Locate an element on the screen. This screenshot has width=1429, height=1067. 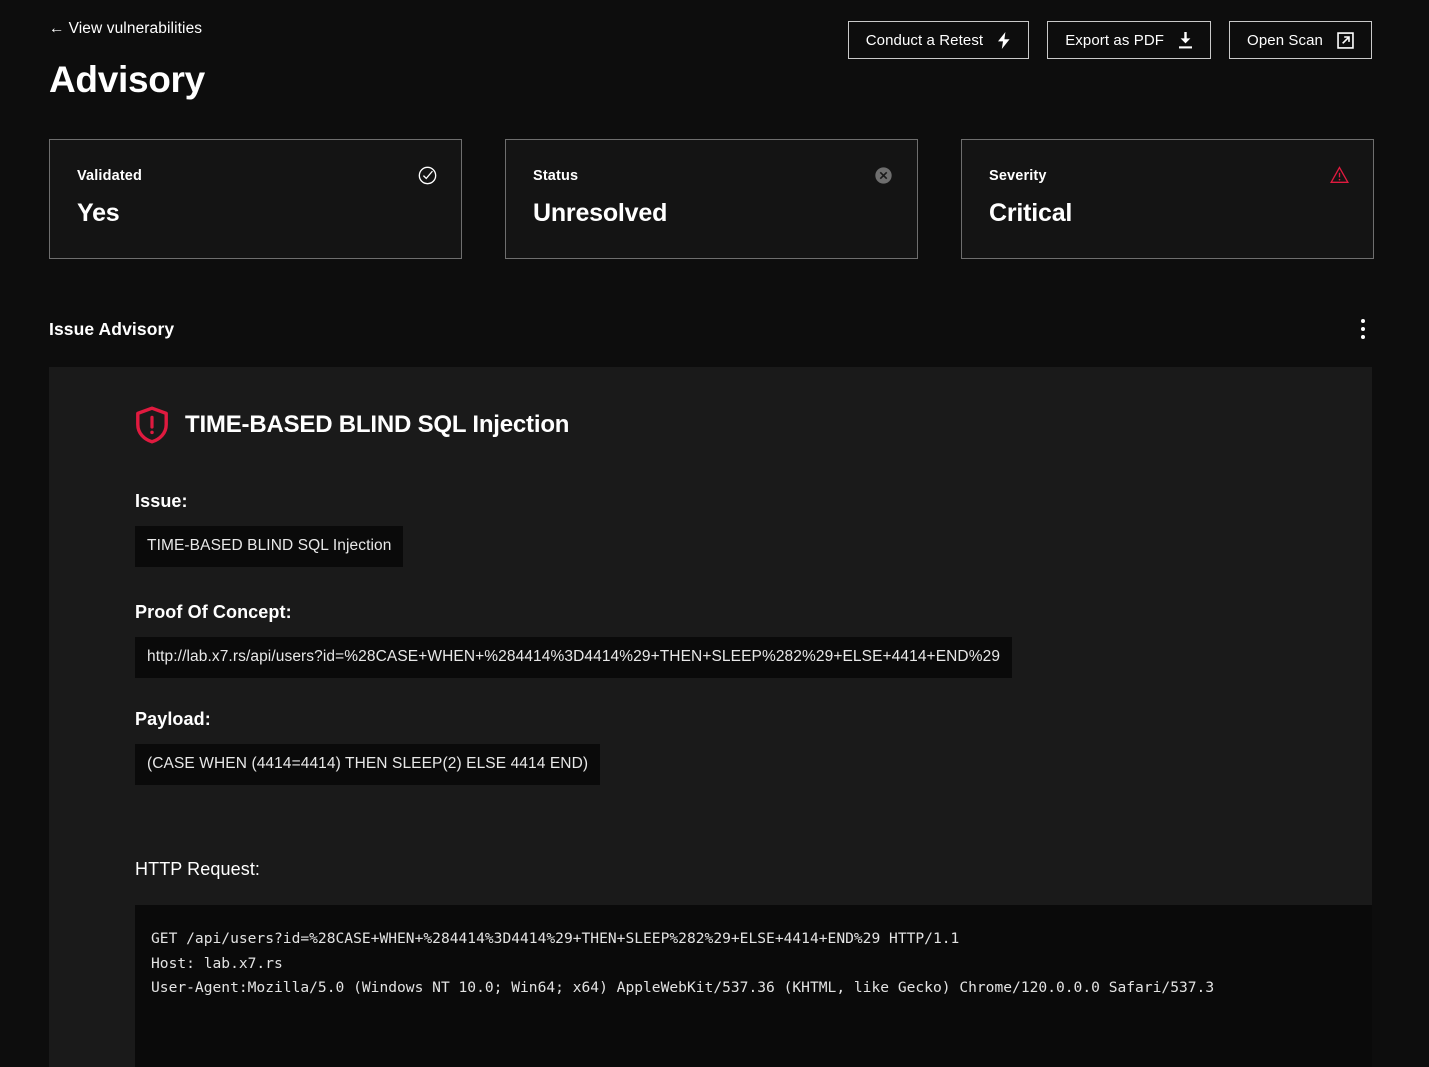
section-title: Issue Advisory is located at coordinates (112, 328).